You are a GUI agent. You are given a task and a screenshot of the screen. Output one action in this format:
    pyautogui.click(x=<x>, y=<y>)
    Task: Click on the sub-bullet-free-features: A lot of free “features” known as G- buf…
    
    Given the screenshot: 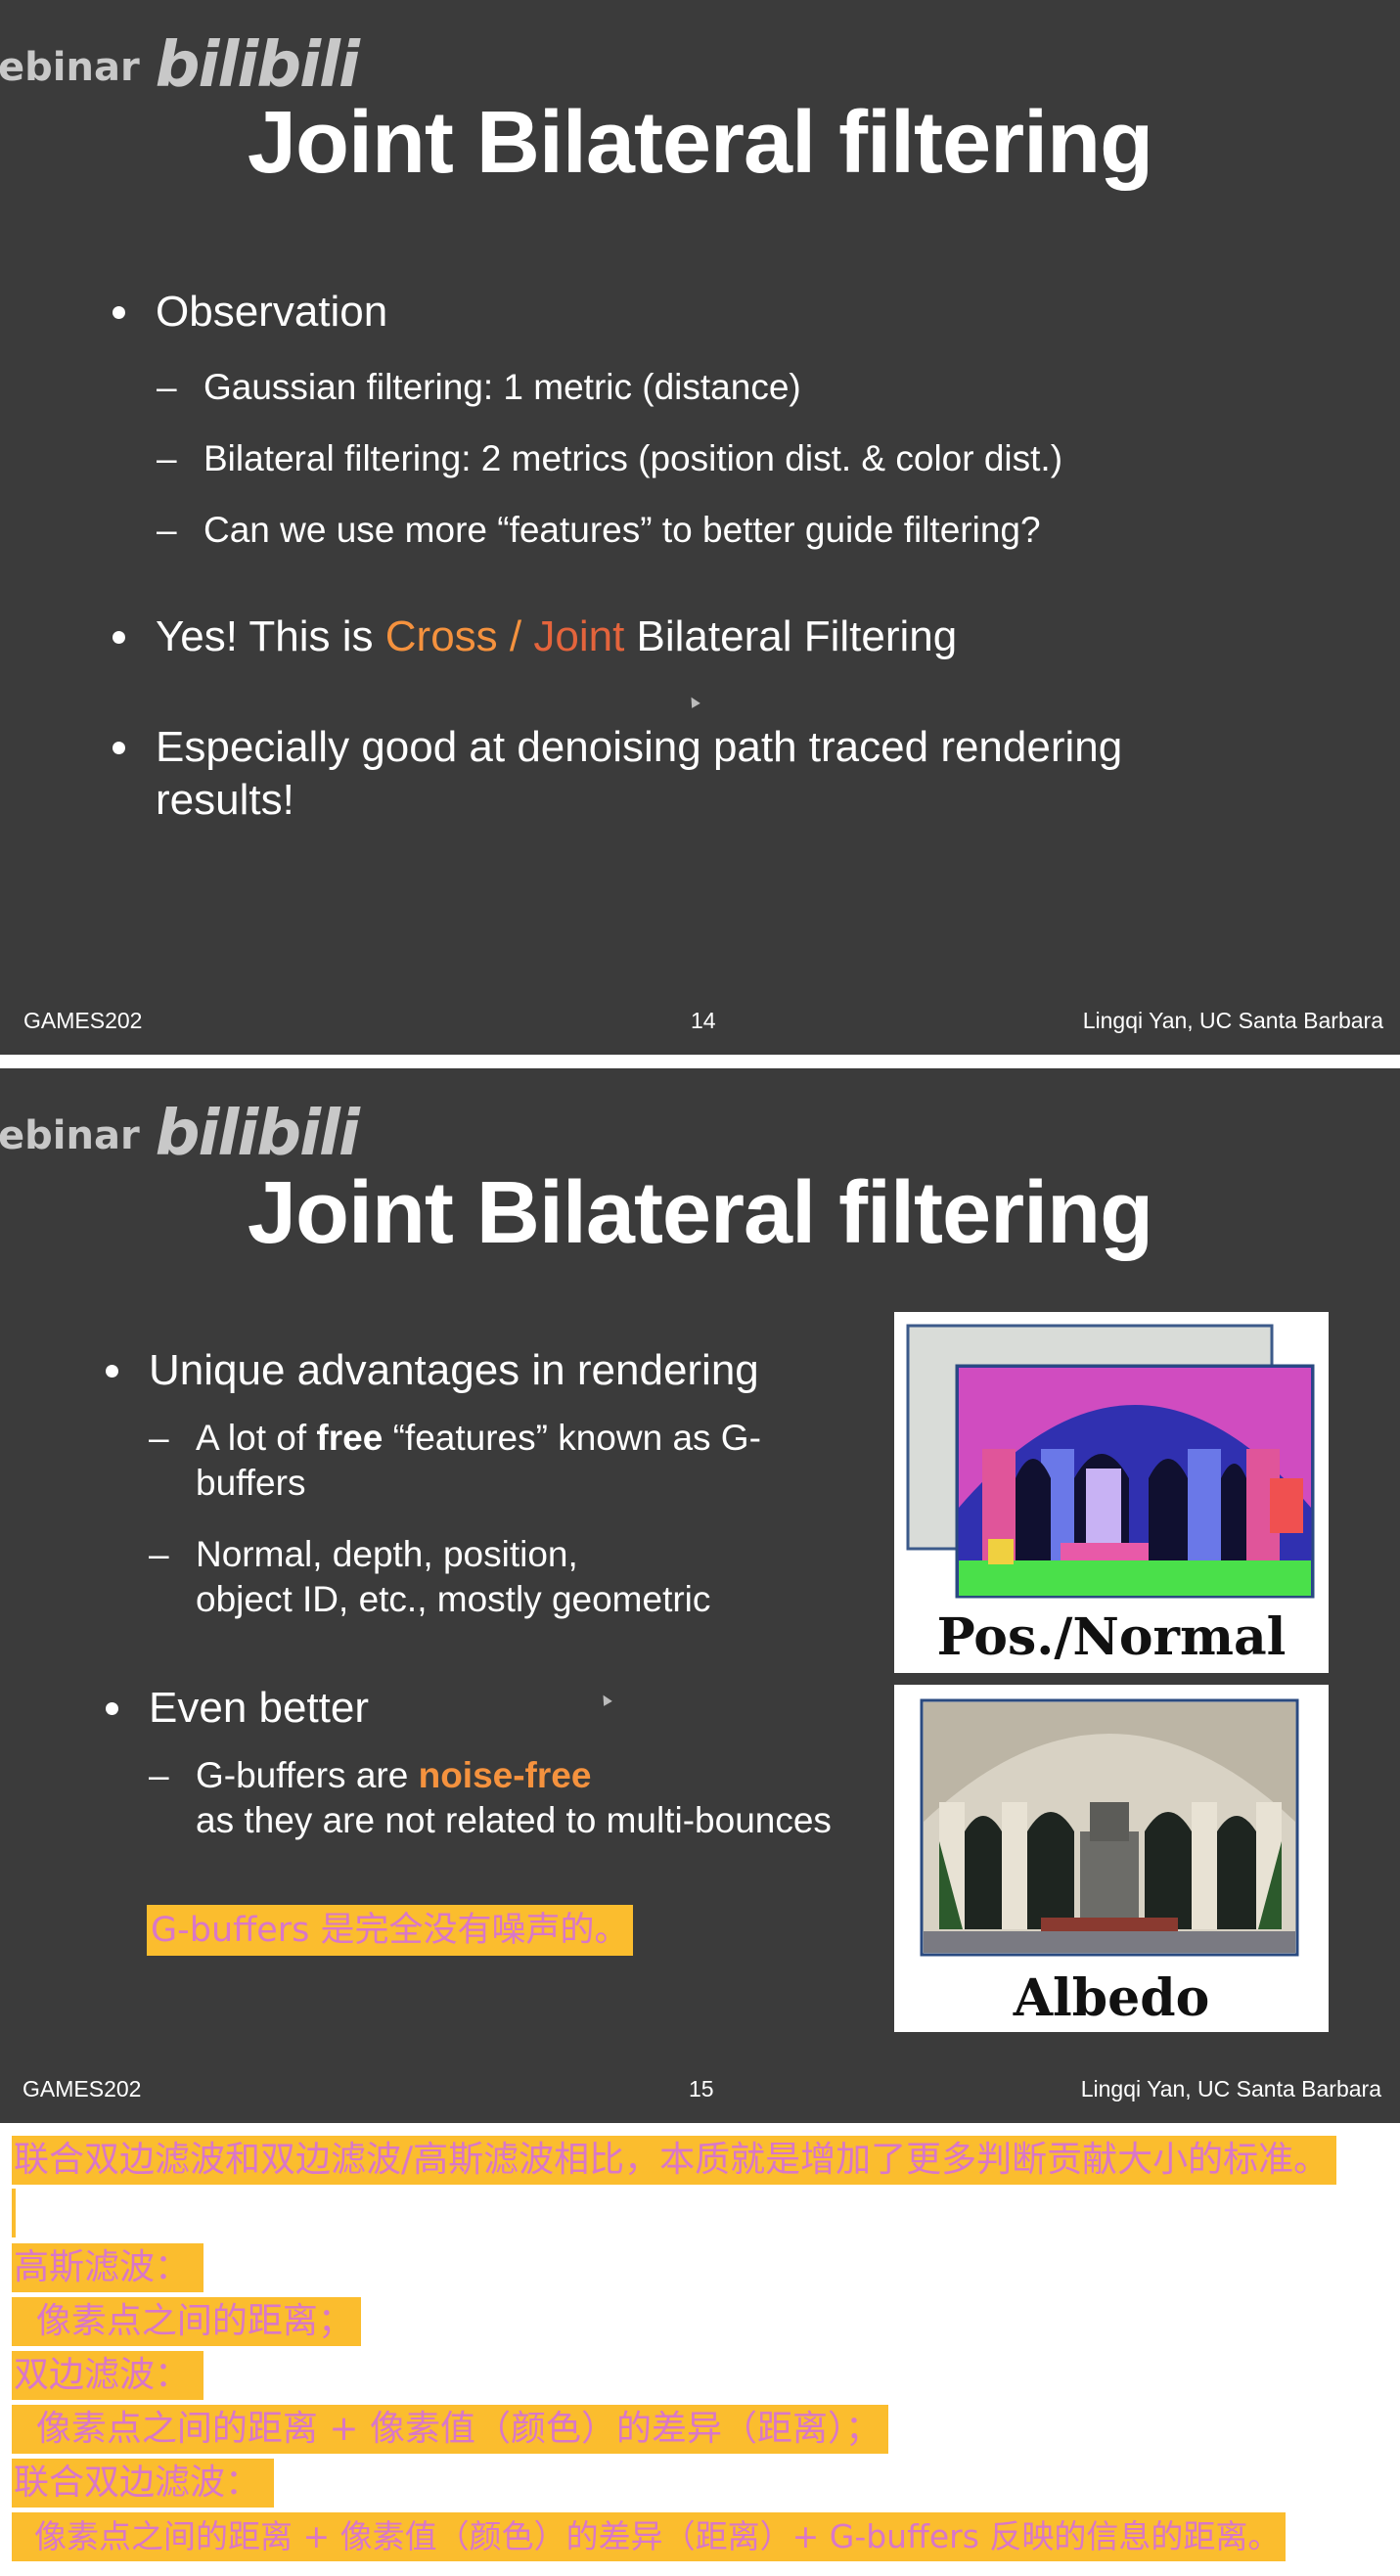 What is the action you would take?
    pyautogui.click(x=455, y=1461)
    